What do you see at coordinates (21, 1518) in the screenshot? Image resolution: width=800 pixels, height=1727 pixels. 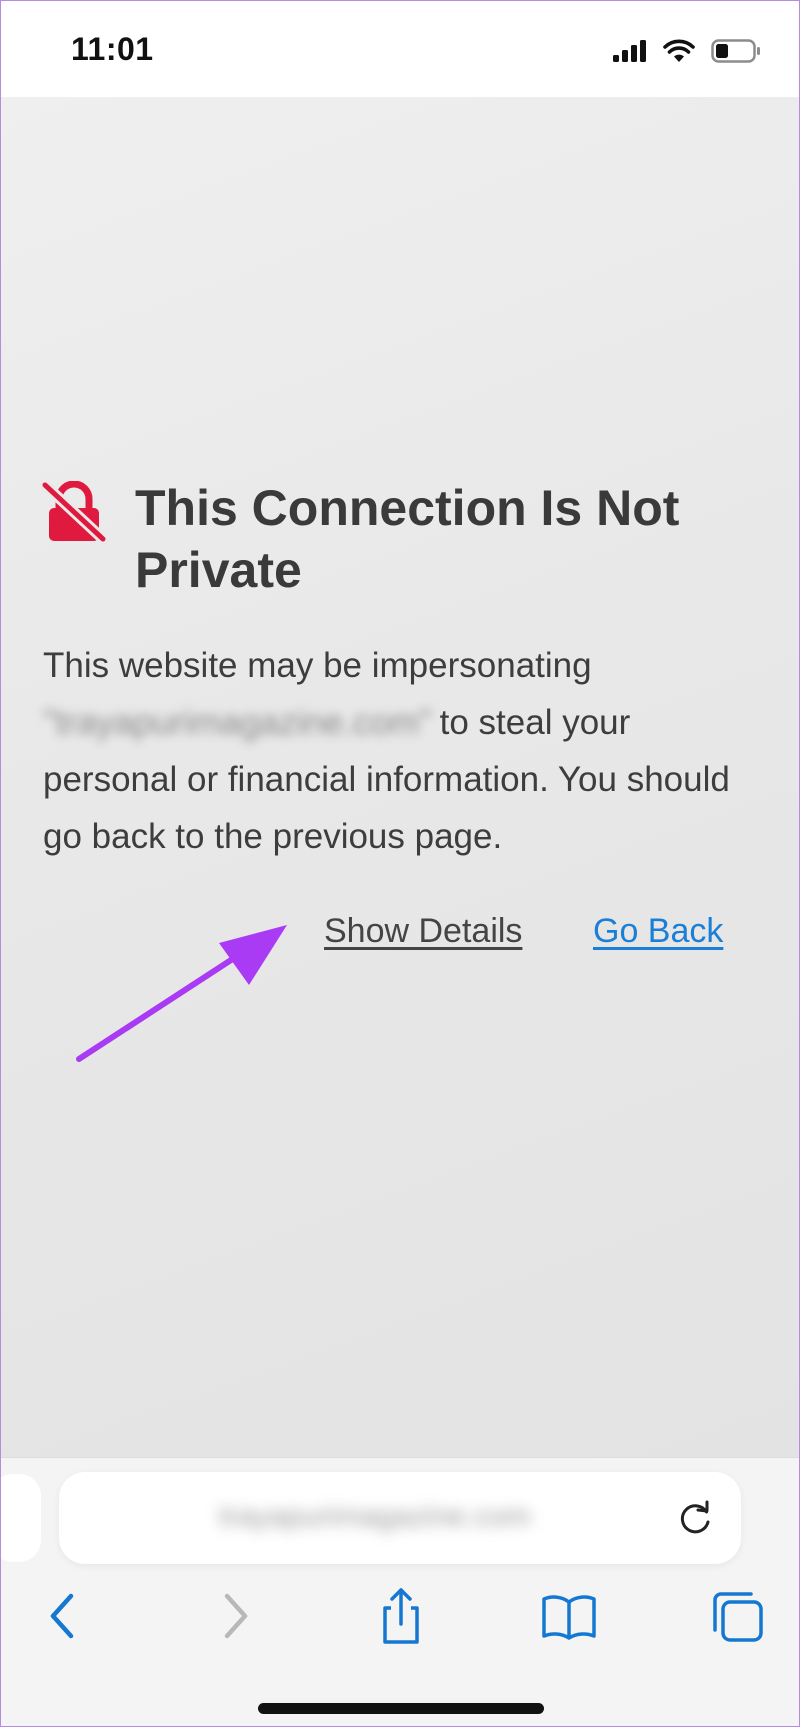 I see `previous-tab-edge` at bounding box center [21, 1518].